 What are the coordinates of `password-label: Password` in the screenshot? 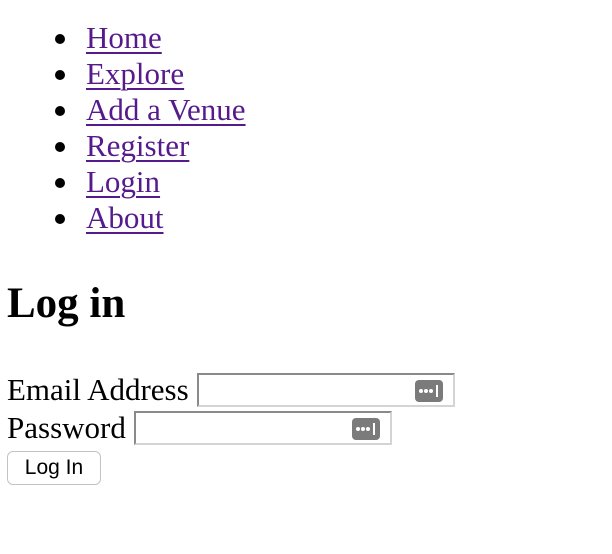 It's located at (66, 427).